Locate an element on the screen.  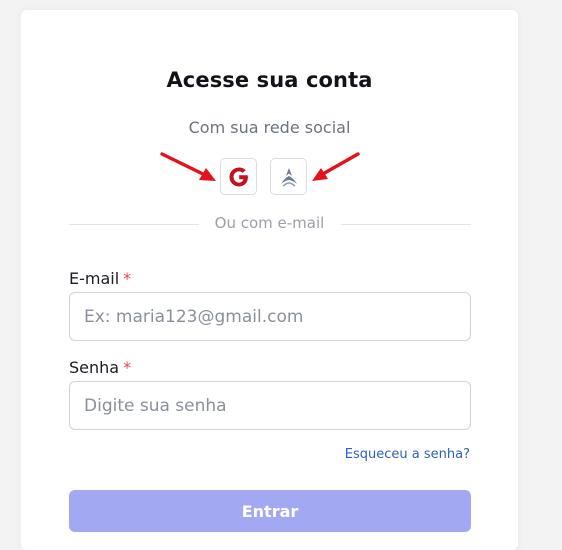
password-label: Senha * is located at coordinates (100, 367).